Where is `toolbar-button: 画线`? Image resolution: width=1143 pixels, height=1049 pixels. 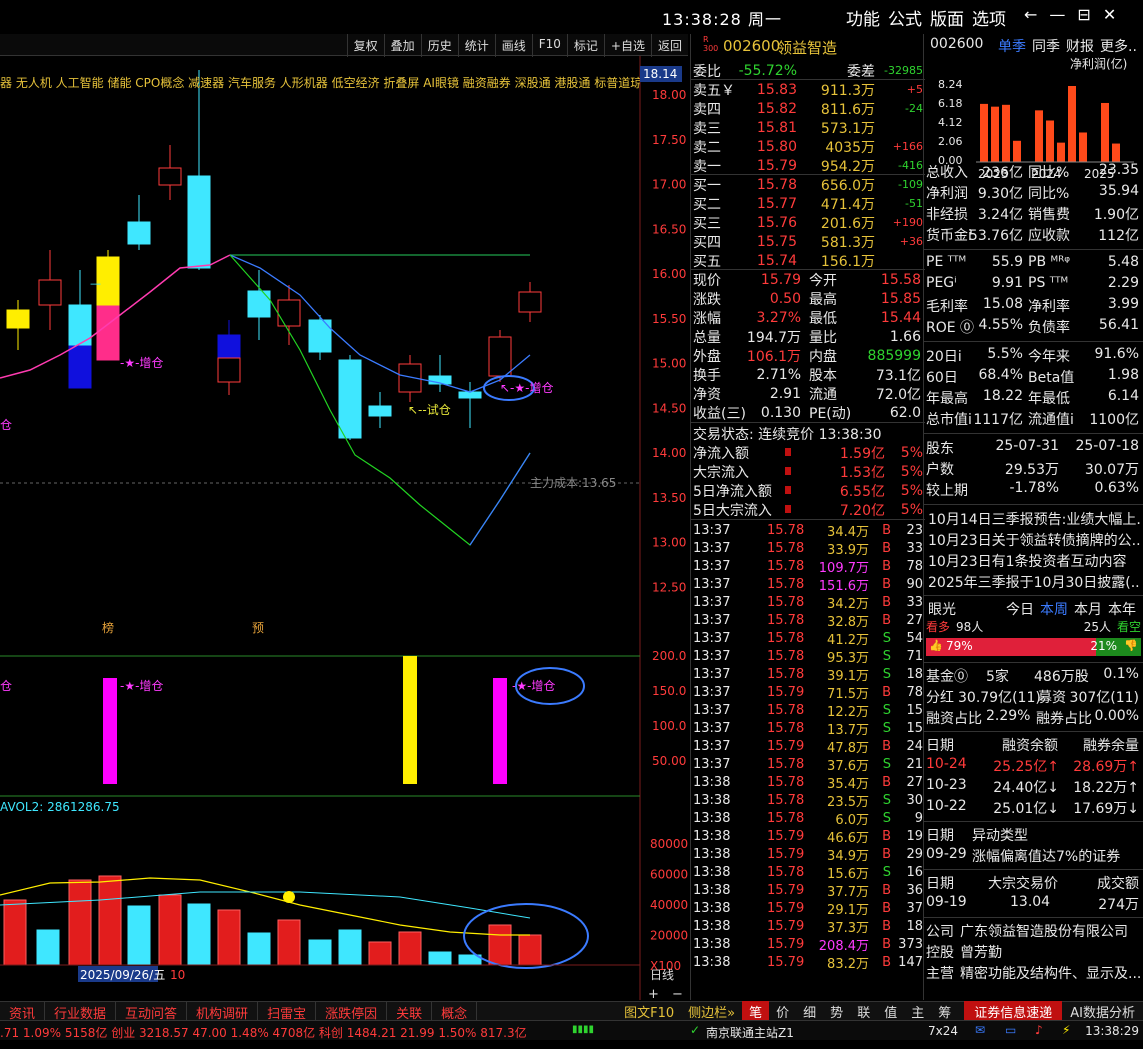
toolbar-button: 画线 is located at coordinates (513, 45).